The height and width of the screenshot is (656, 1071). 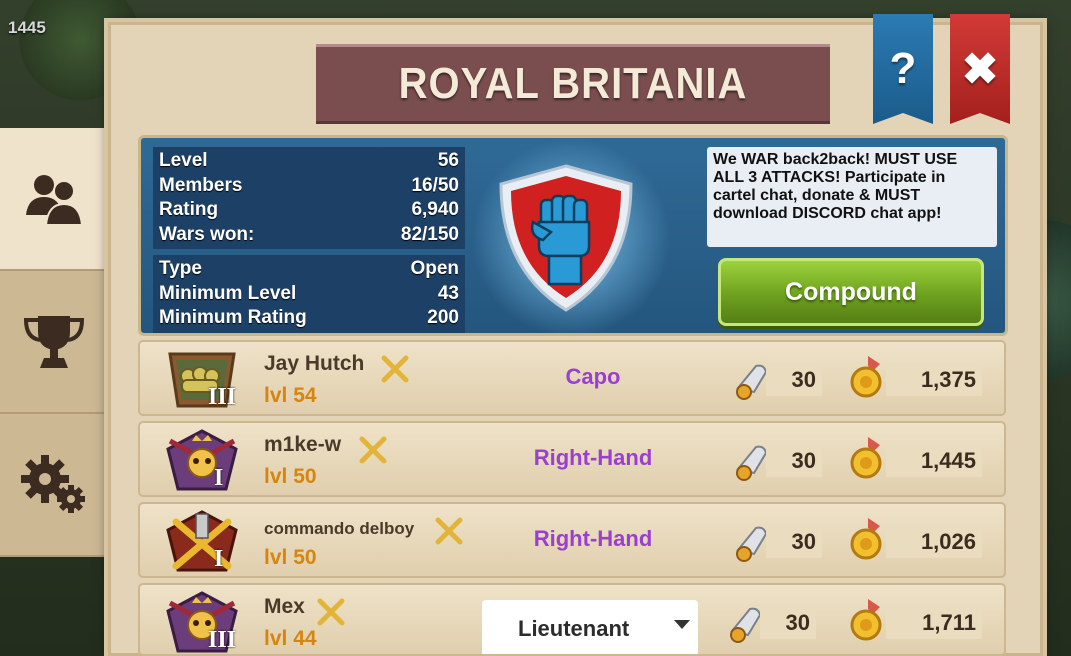 I want to click on compound-button: Compound, so click(x=851, y=292).